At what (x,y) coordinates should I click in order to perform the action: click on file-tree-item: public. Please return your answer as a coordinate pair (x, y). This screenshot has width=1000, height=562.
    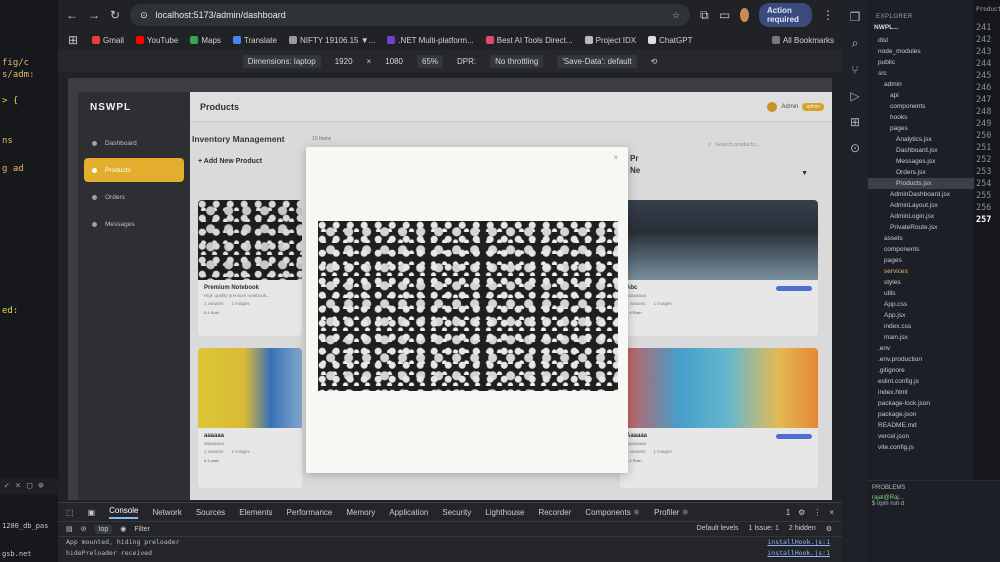
    Looking at the image, I should click on (921, 62).